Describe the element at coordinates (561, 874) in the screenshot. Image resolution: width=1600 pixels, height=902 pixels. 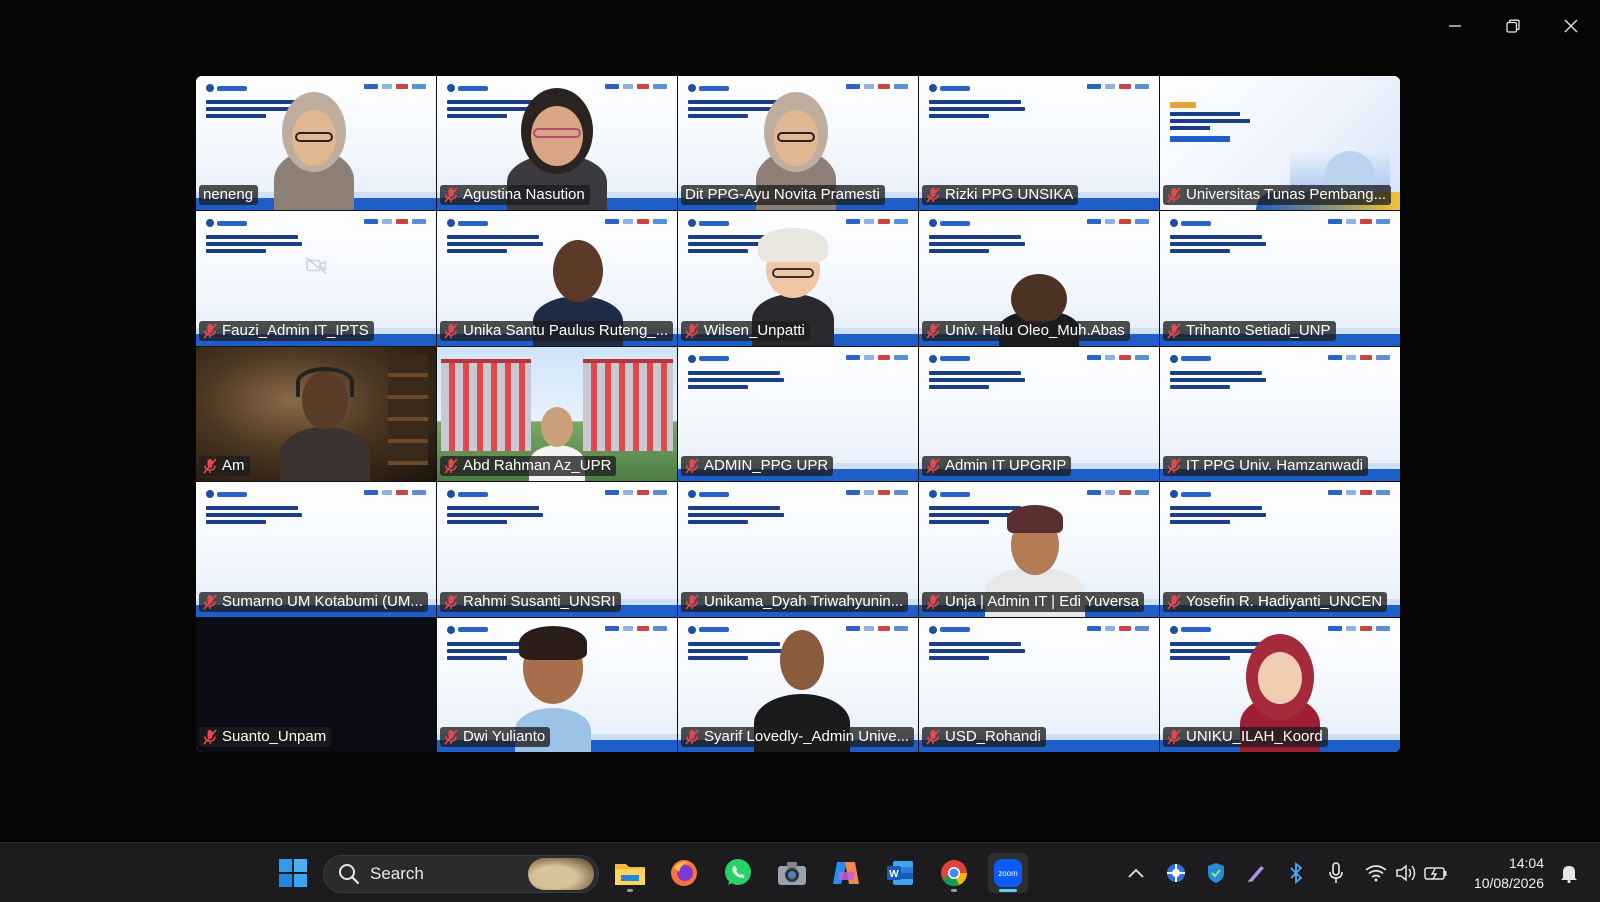
I see `search-highlight-image` at that location.